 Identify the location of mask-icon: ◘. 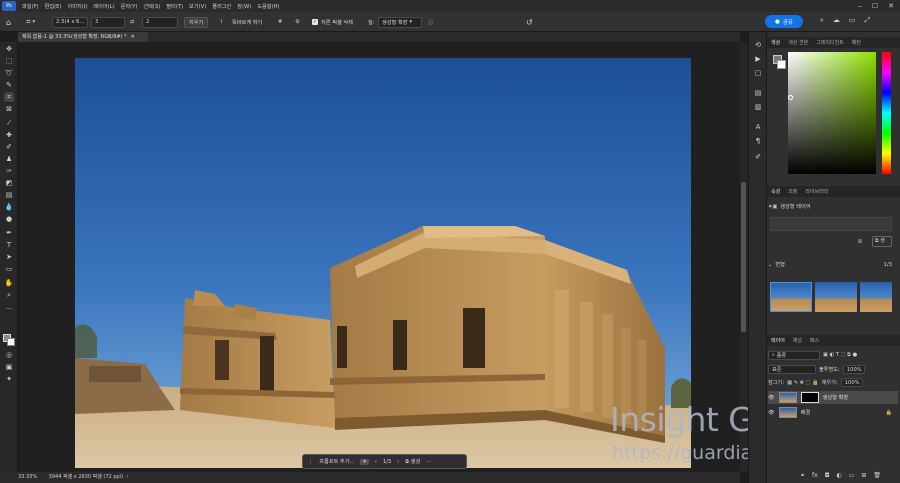
(827, 475).